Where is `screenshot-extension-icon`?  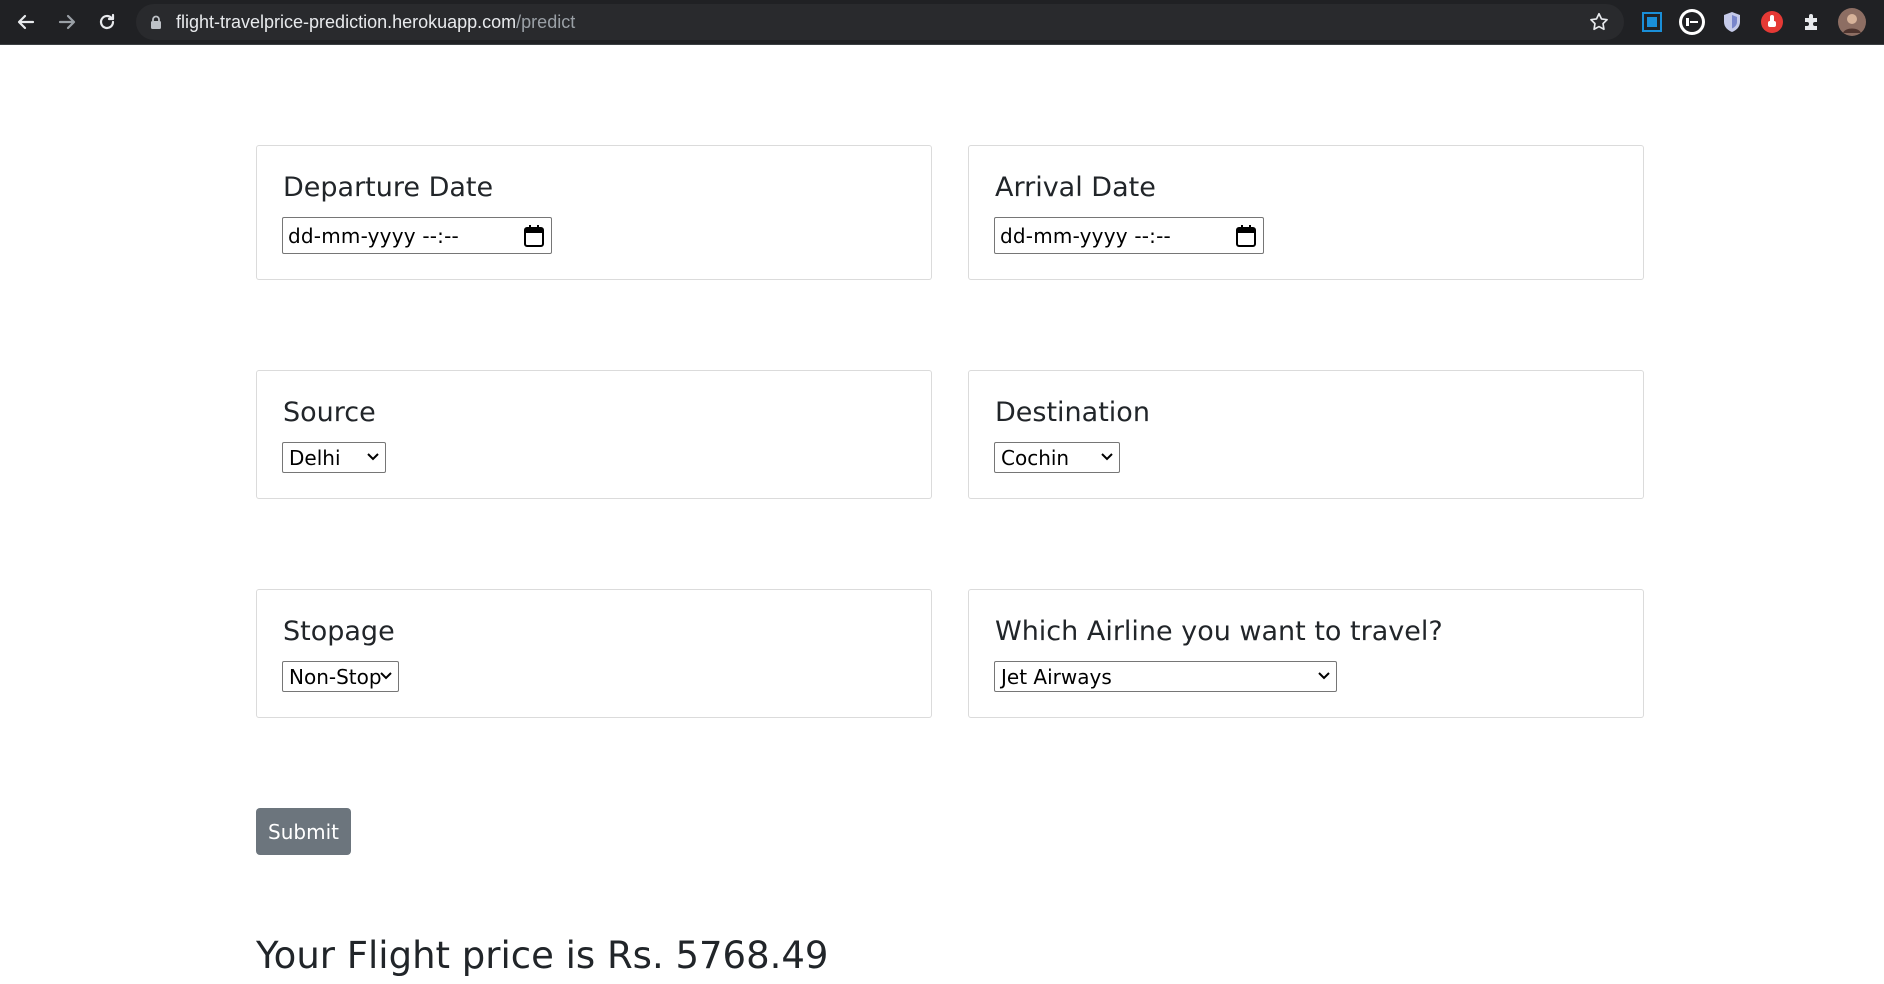 screenshot-extension-icon is located at coordinates (1652, 22).